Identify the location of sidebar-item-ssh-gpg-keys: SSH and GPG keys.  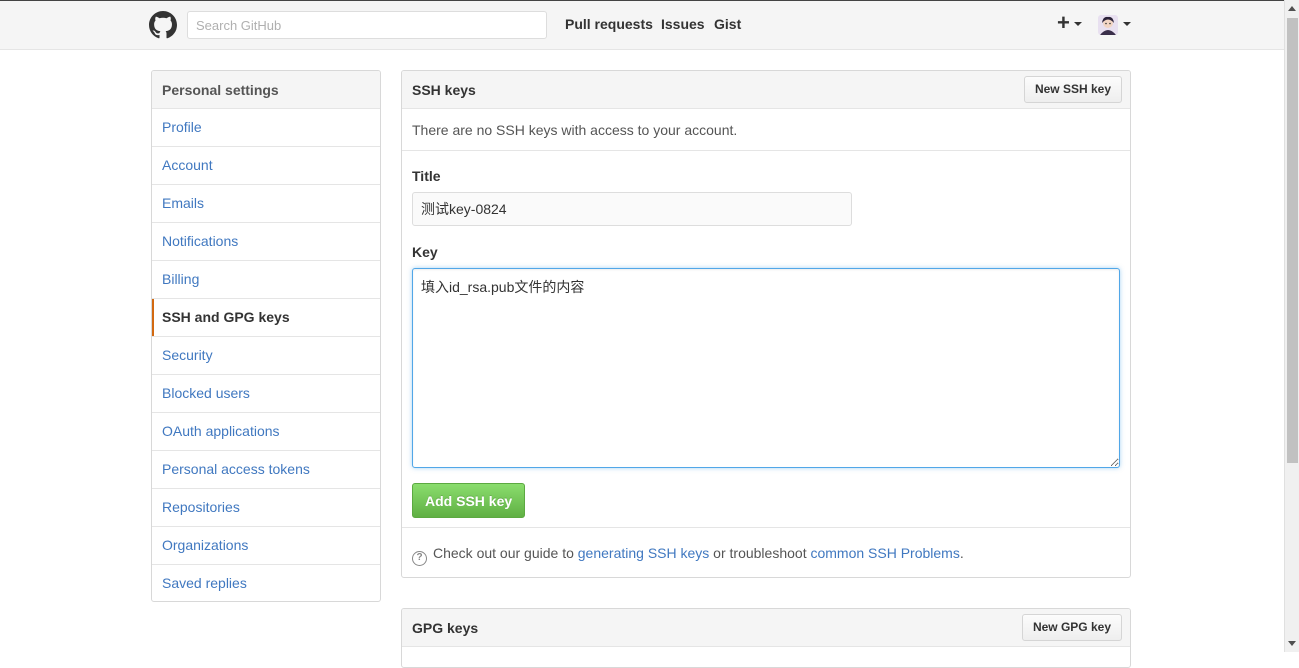
(266, 318).